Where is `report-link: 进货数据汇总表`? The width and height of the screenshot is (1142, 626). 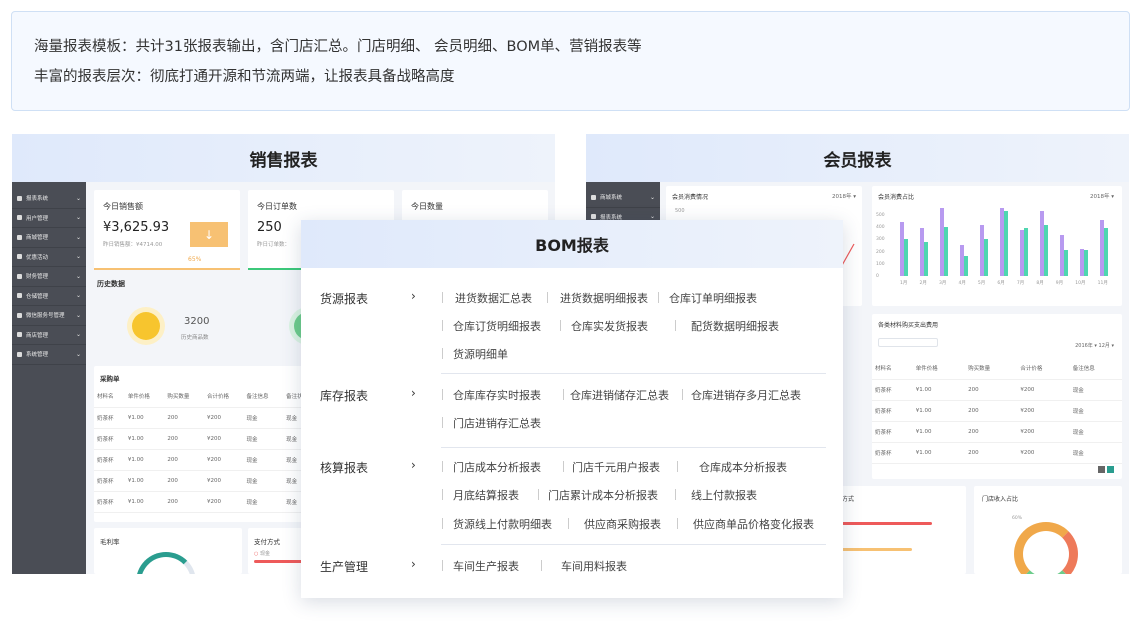 report-link: 进货数据汇总表 is located at coordinates (493, 298).